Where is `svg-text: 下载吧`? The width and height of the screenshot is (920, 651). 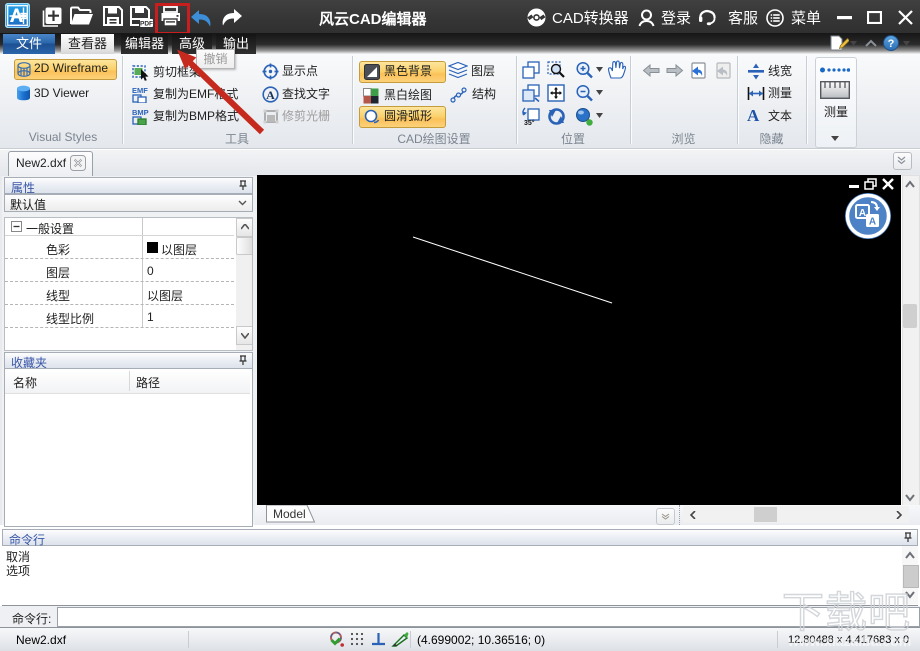
svg-text: 下载吧 is located at coordinates (846, 612).